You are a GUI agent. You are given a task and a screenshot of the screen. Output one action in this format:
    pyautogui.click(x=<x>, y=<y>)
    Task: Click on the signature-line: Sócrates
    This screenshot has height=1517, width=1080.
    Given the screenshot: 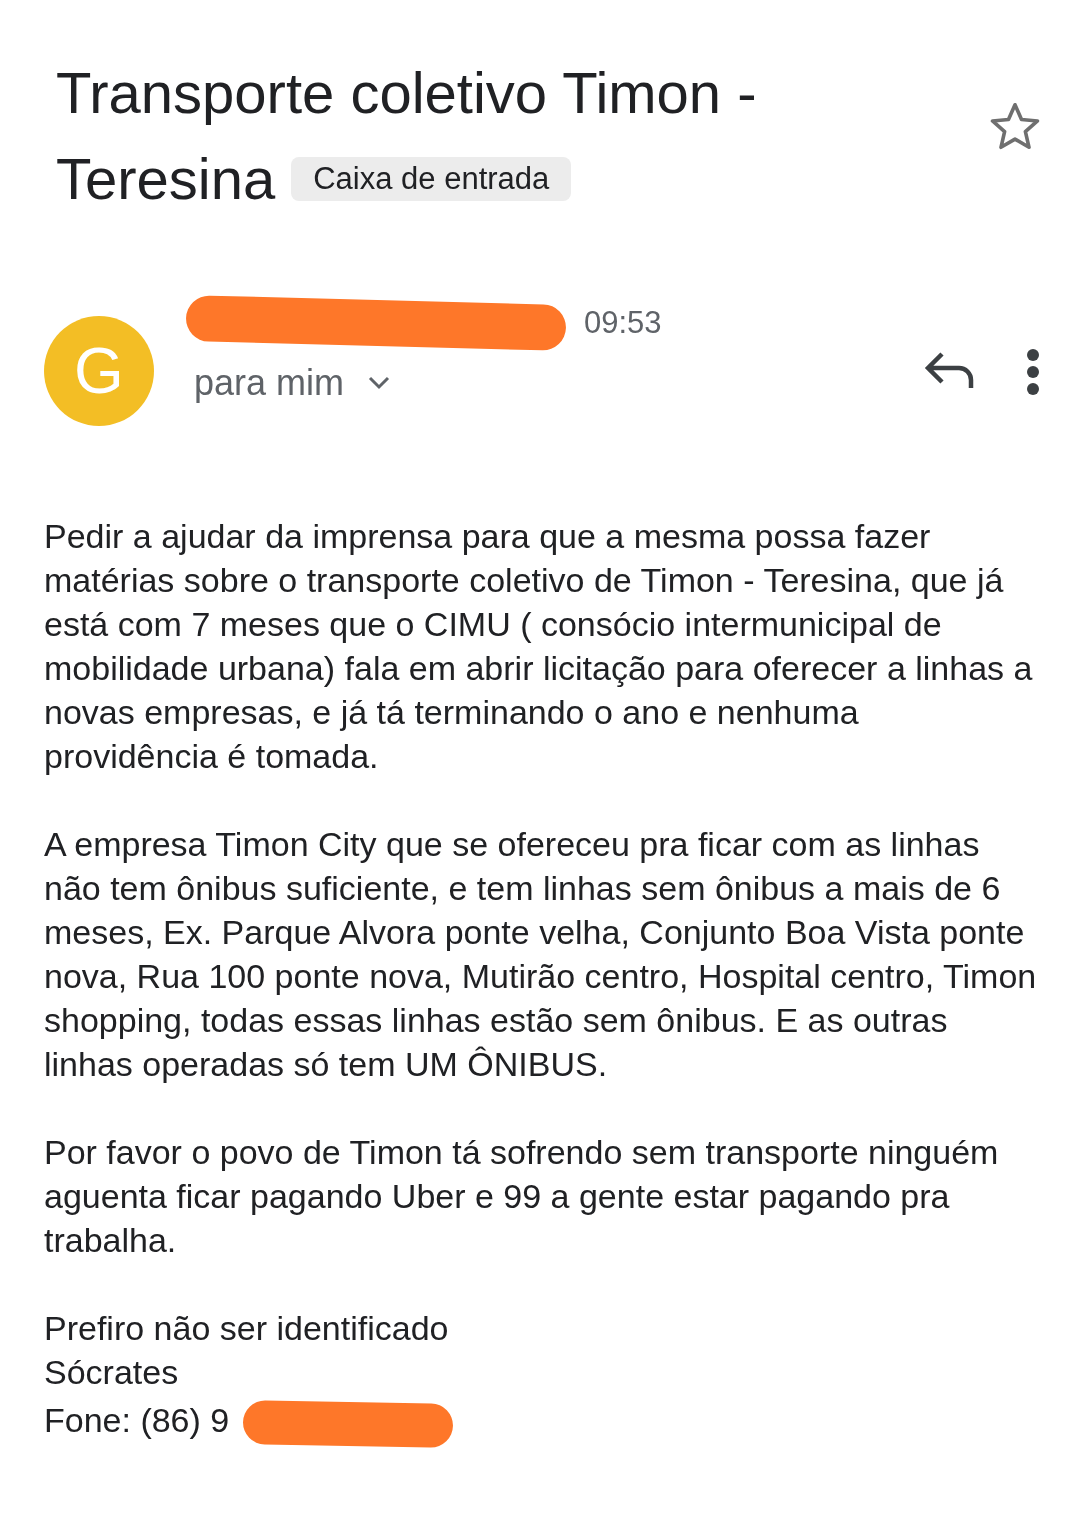 What is the action you would take?
    pyautogui.click(x=111, y=1372)
    